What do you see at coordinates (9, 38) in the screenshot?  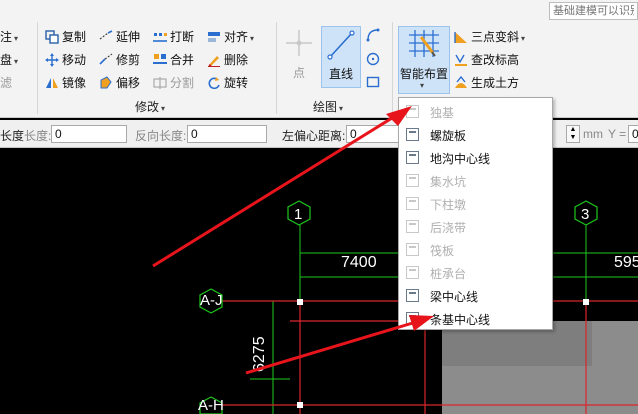 I see `ribbon-left-item-1: 注 ▾` at bounding box center [9, 38].